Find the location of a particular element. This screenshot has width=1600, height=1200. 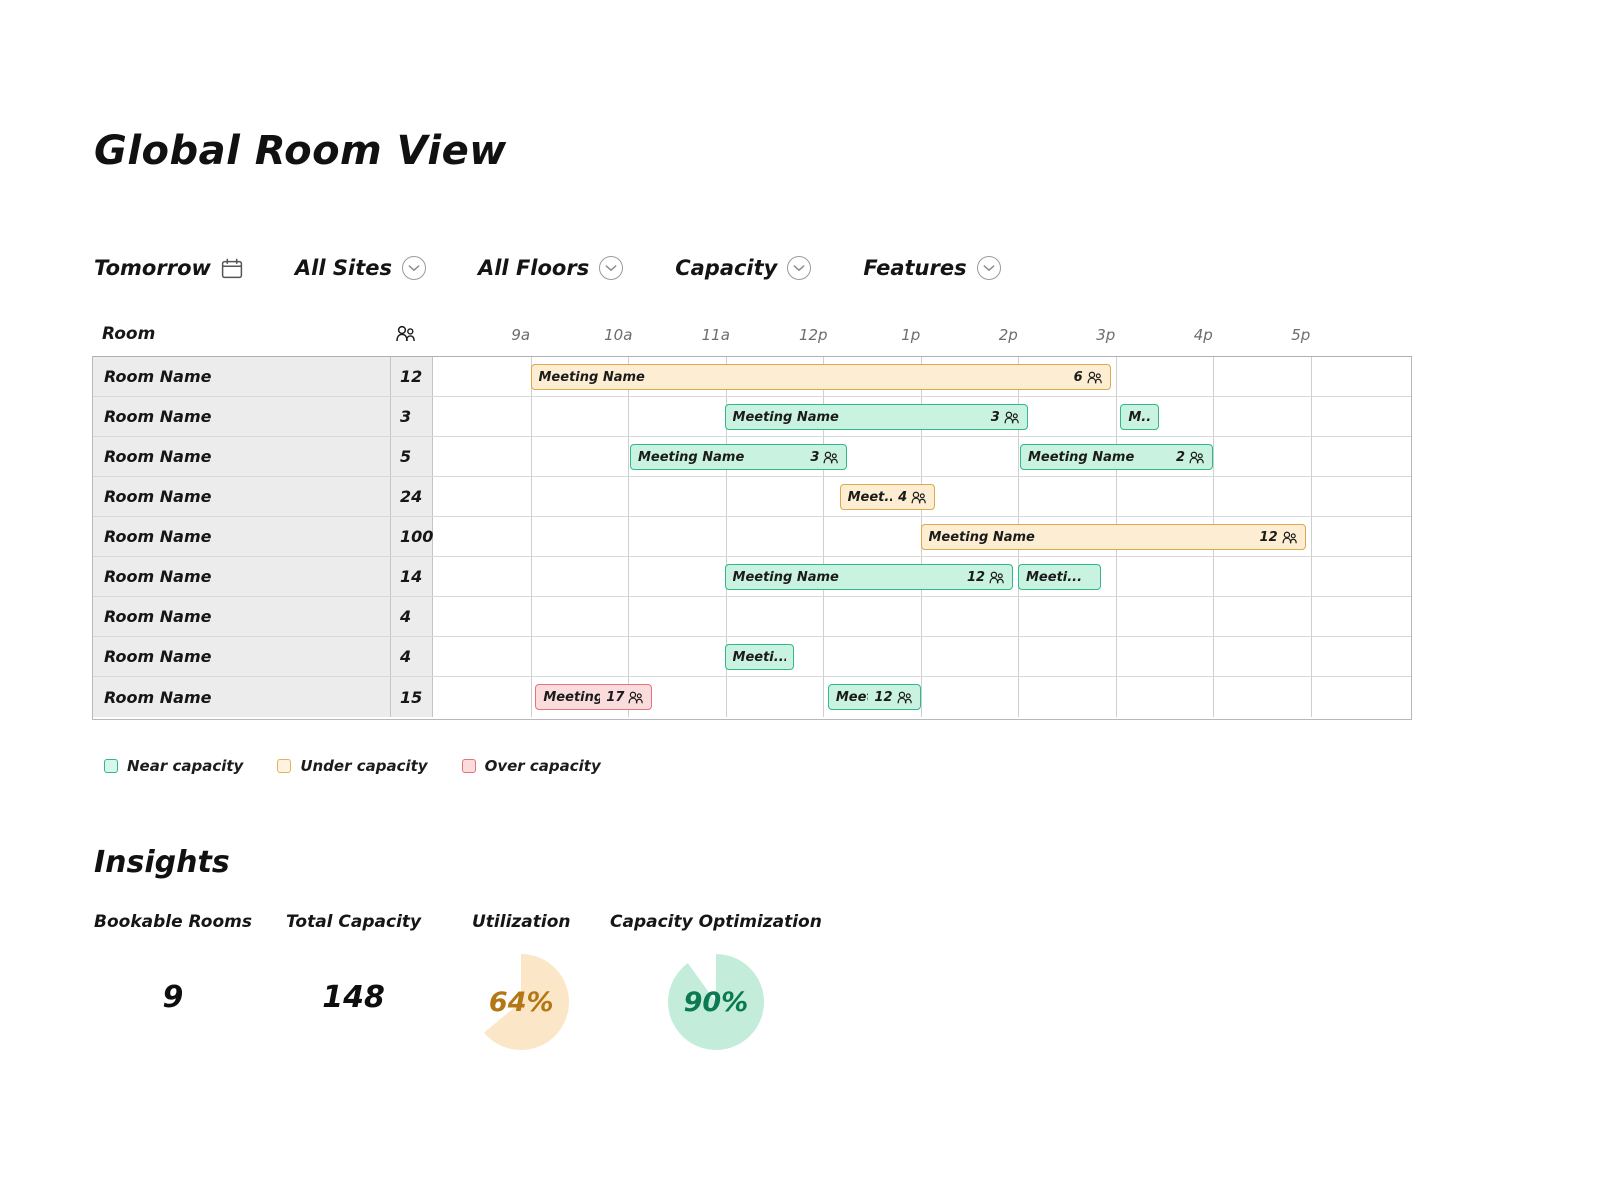

stat-utilization: Utilization 64% is located at coordinates (521, 981).